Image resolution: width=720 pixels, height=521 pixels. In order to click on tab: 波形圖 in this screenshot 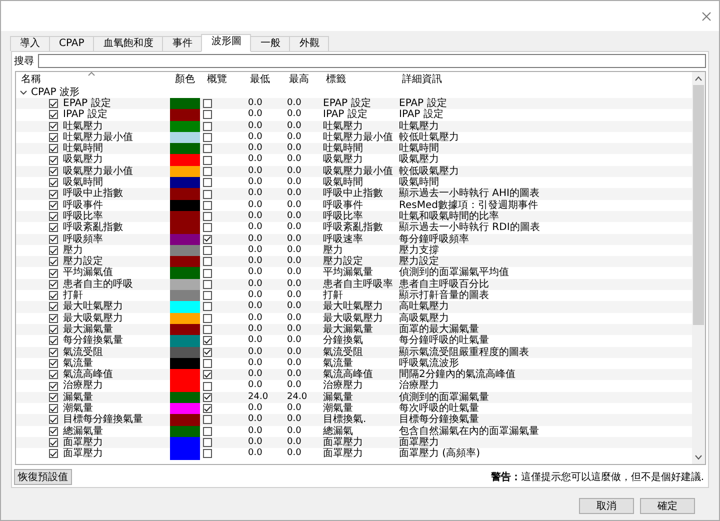, I will do `click(226, 43)`.